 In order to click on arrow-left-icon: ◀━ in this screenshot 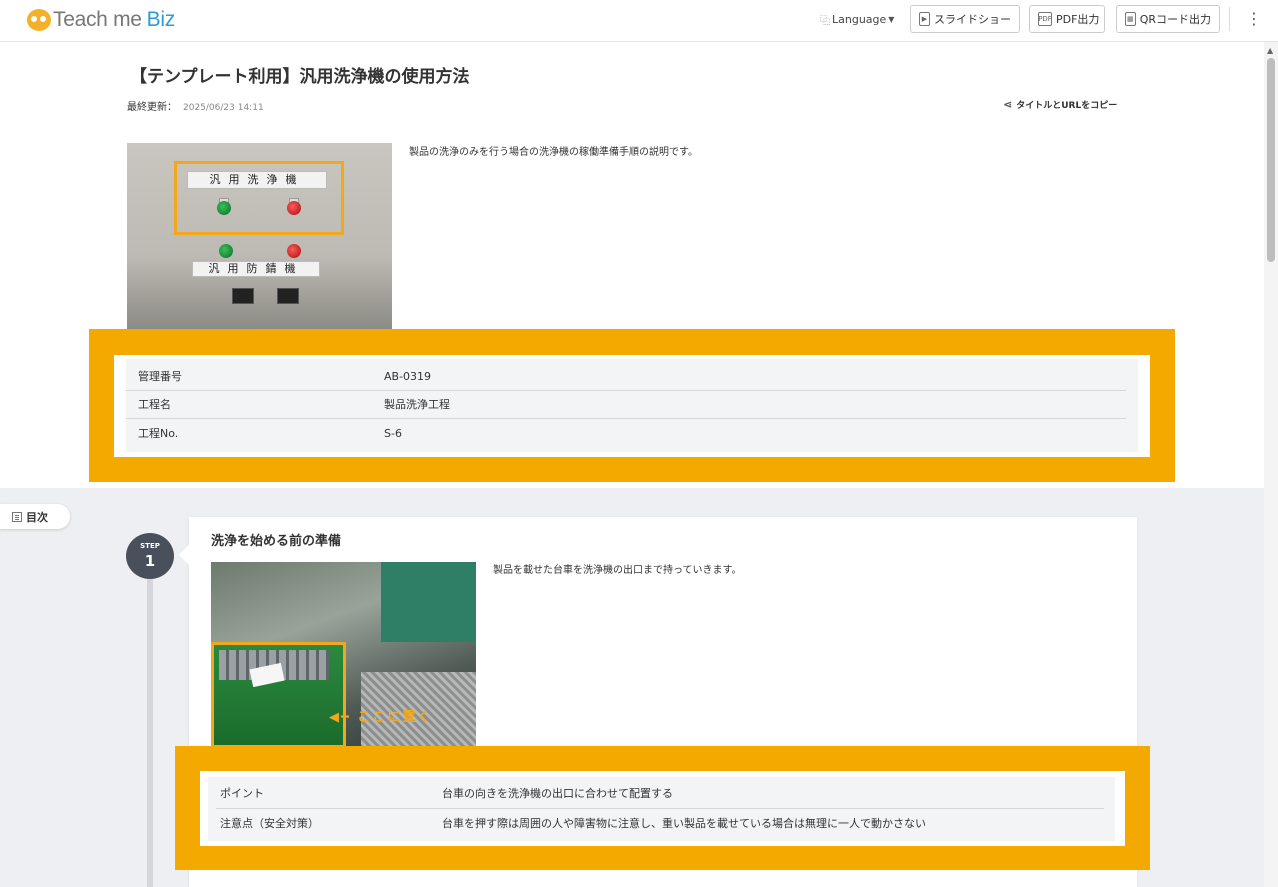, I will do `click(343, 717)`.